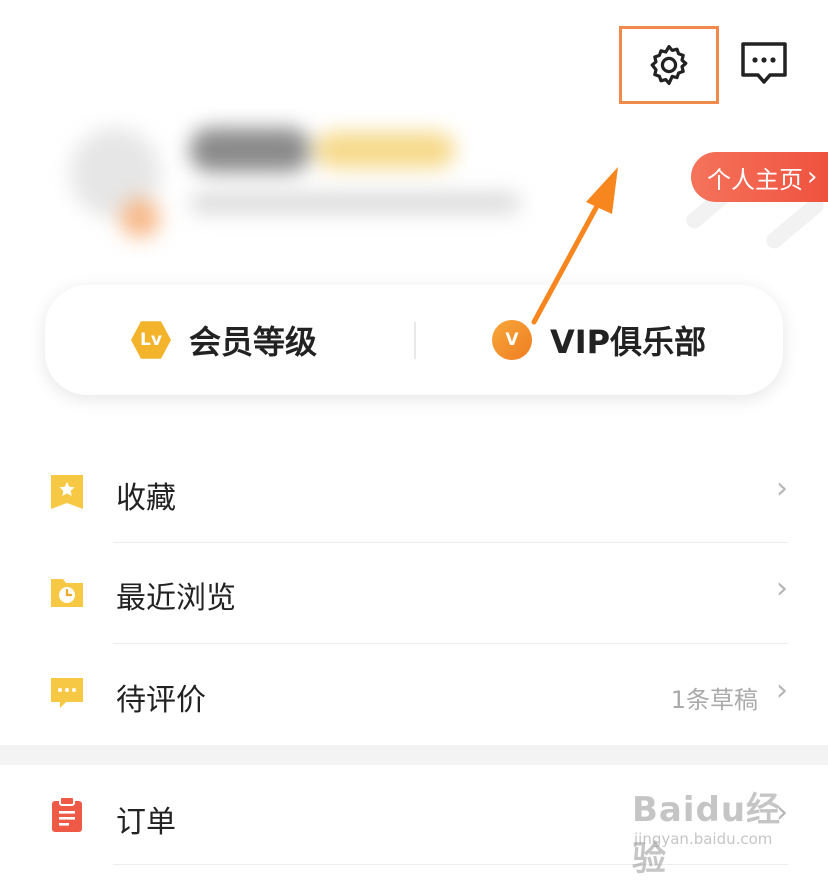  Describe the element at coordinates (67, 593) in the screenshot. I see `folder-clock-icon` at that location.